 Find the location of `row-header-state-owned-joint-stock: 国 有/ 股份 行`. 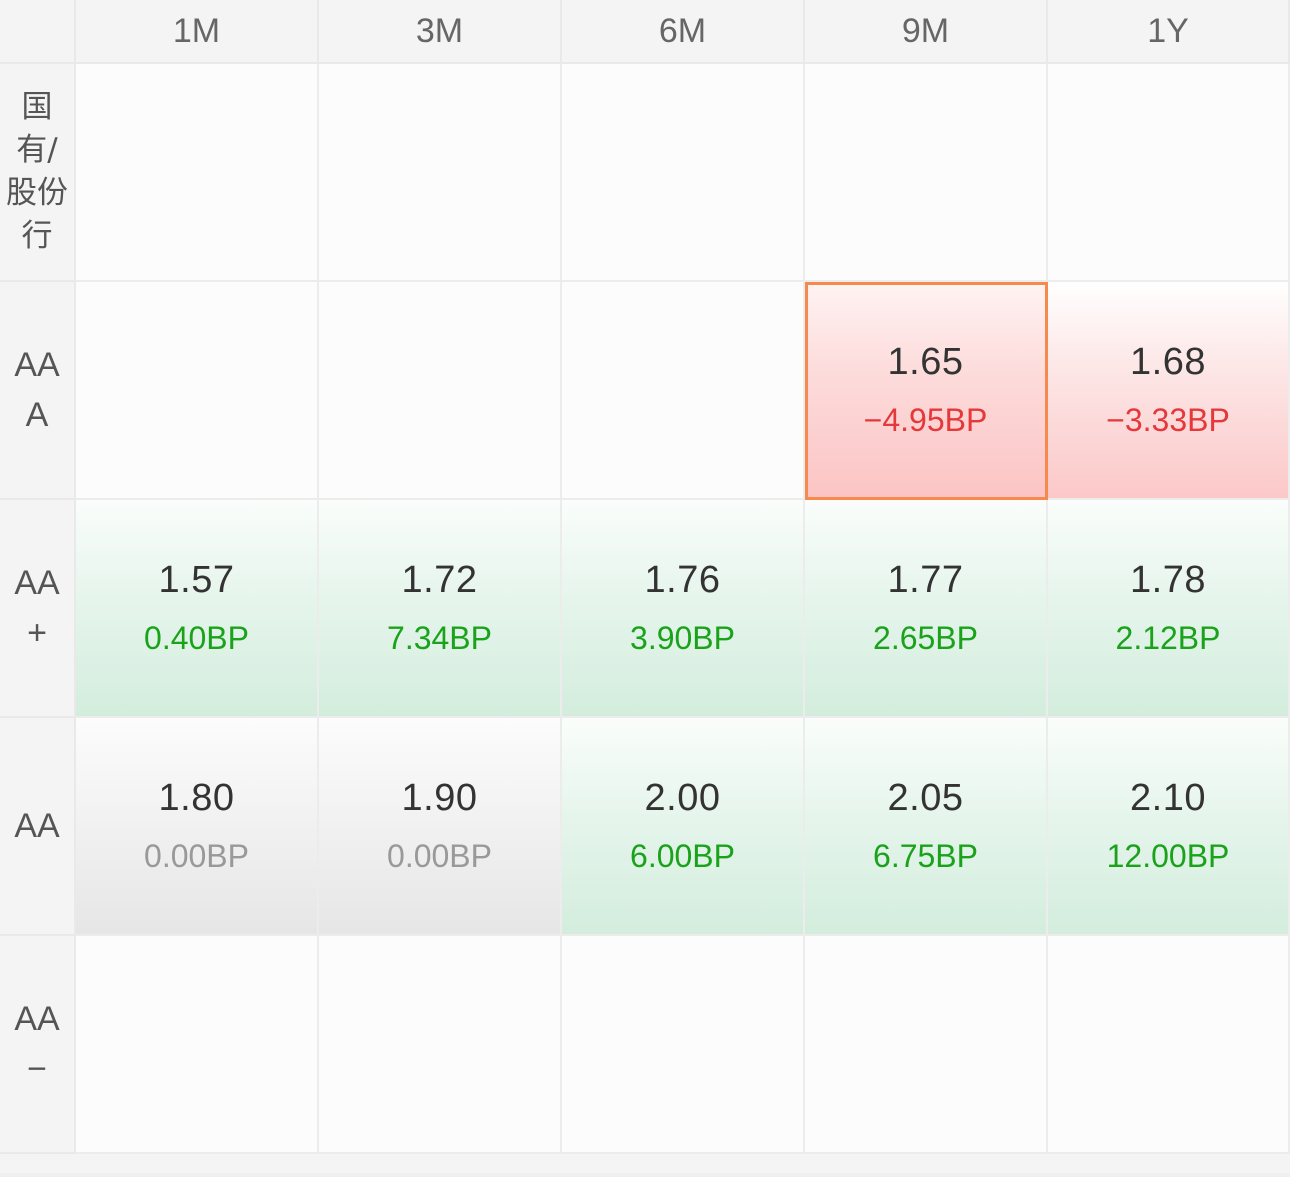

row-header-state-owned-joint-stock: 国 有/ 股份 行 is located at coordinates (38, 173).